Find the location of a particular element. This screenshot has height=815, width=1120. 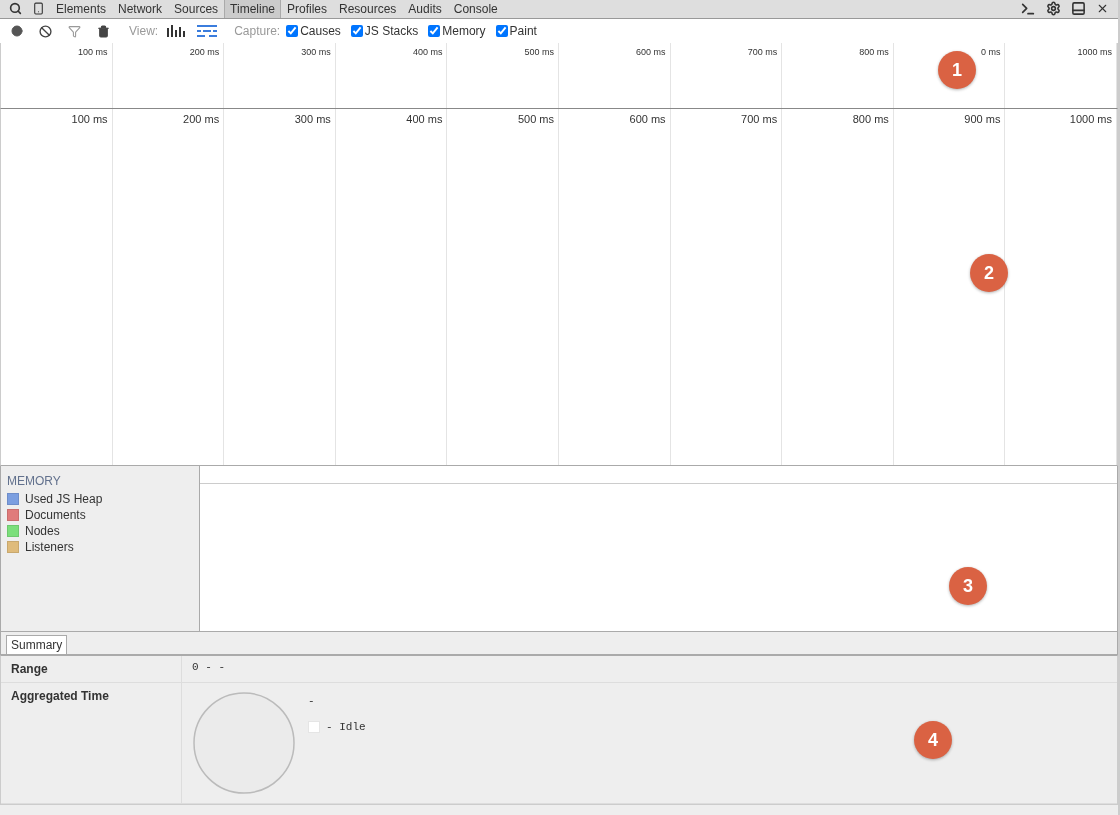

timeline-tick-label: 400 ms is located at coordinates (424, 119).